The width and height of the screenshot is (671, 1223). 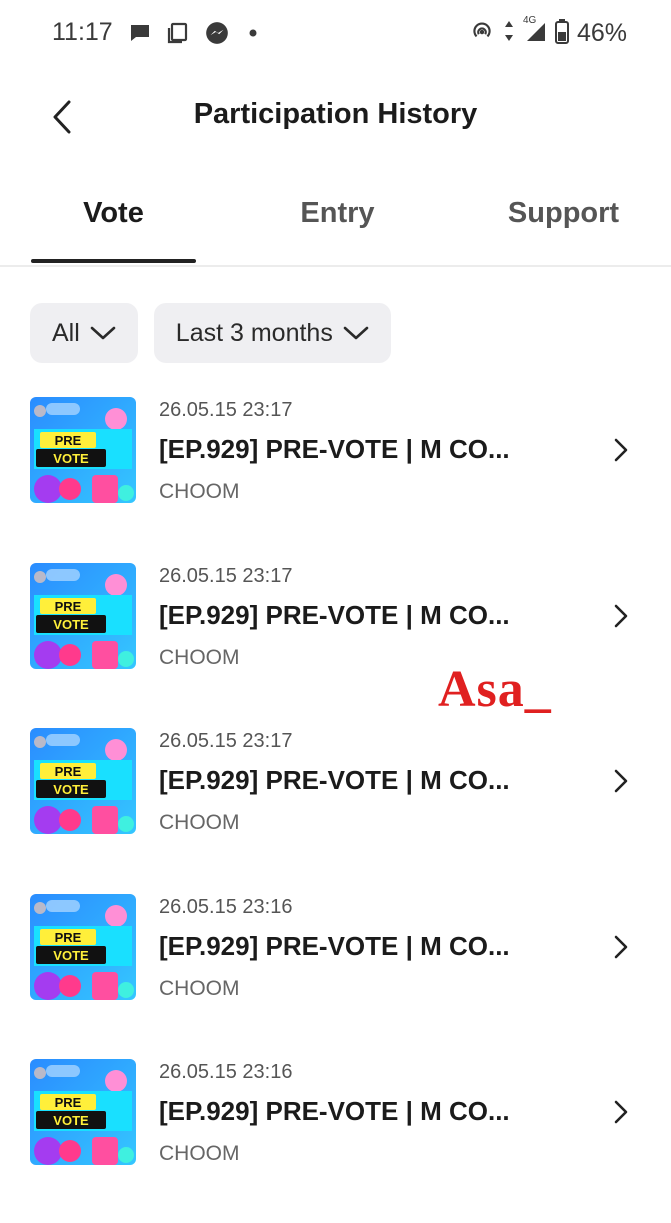 What do you see at coordinates (601, 33) in the screenshot?
I see `battery-percent: 46%` at bounding box center [601, 33].